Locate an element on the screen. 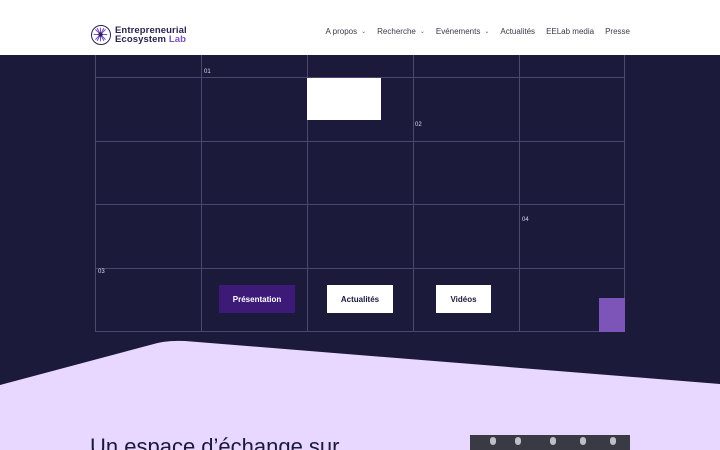 This screenshot has width=720, height=450. nav-label: Evénements is located at coordinates (458, 31).